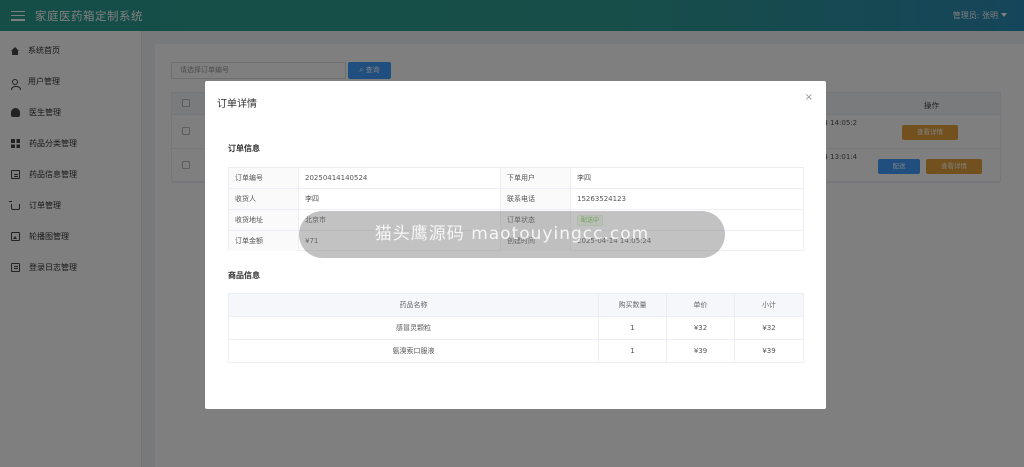  I want to click on table-row: 感冒灵颗粒 1 ¥32 ¥32, so click(516, 328).